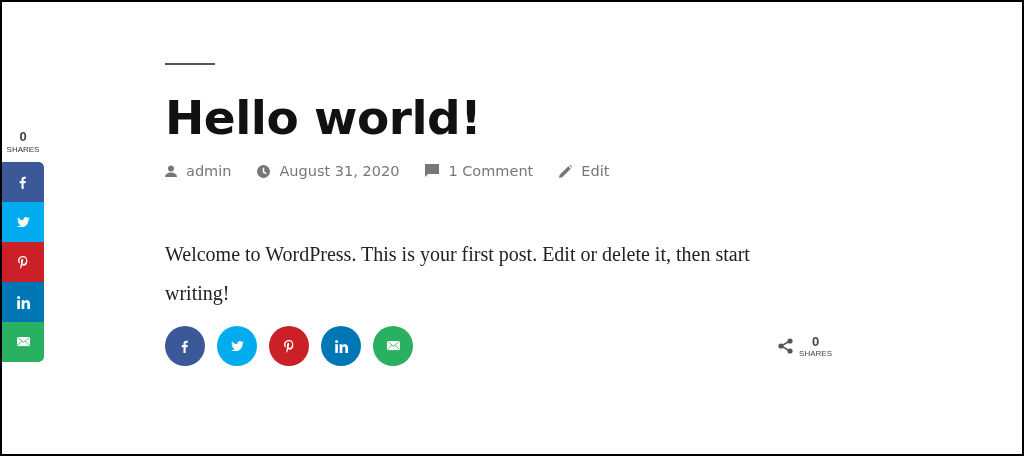  What do you see at coordinates (786, 346) in the screenshot?
I see `share-icon` at bounding box center [786, 346].